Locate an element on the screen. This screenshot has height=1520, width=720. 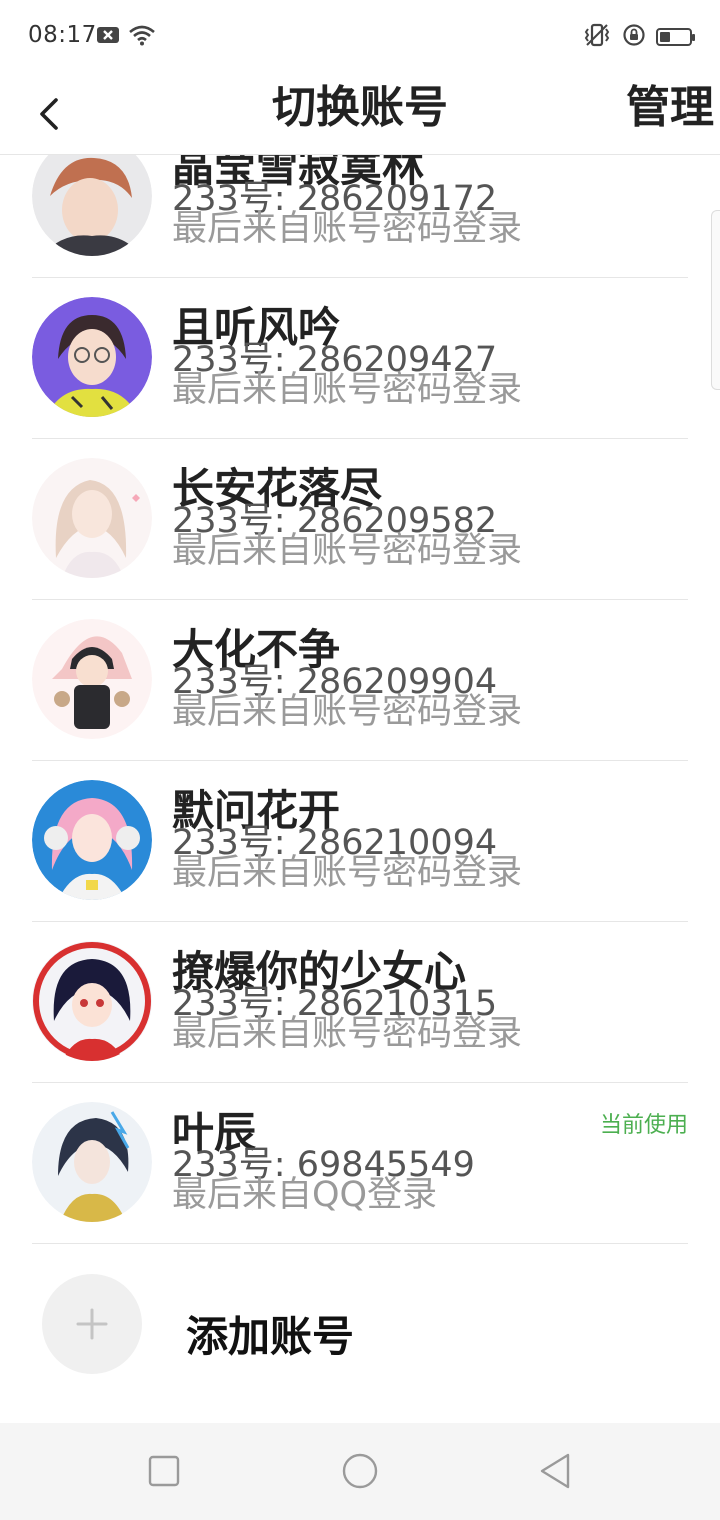
manage-button: 管理 is located at coordinates (670, 108).